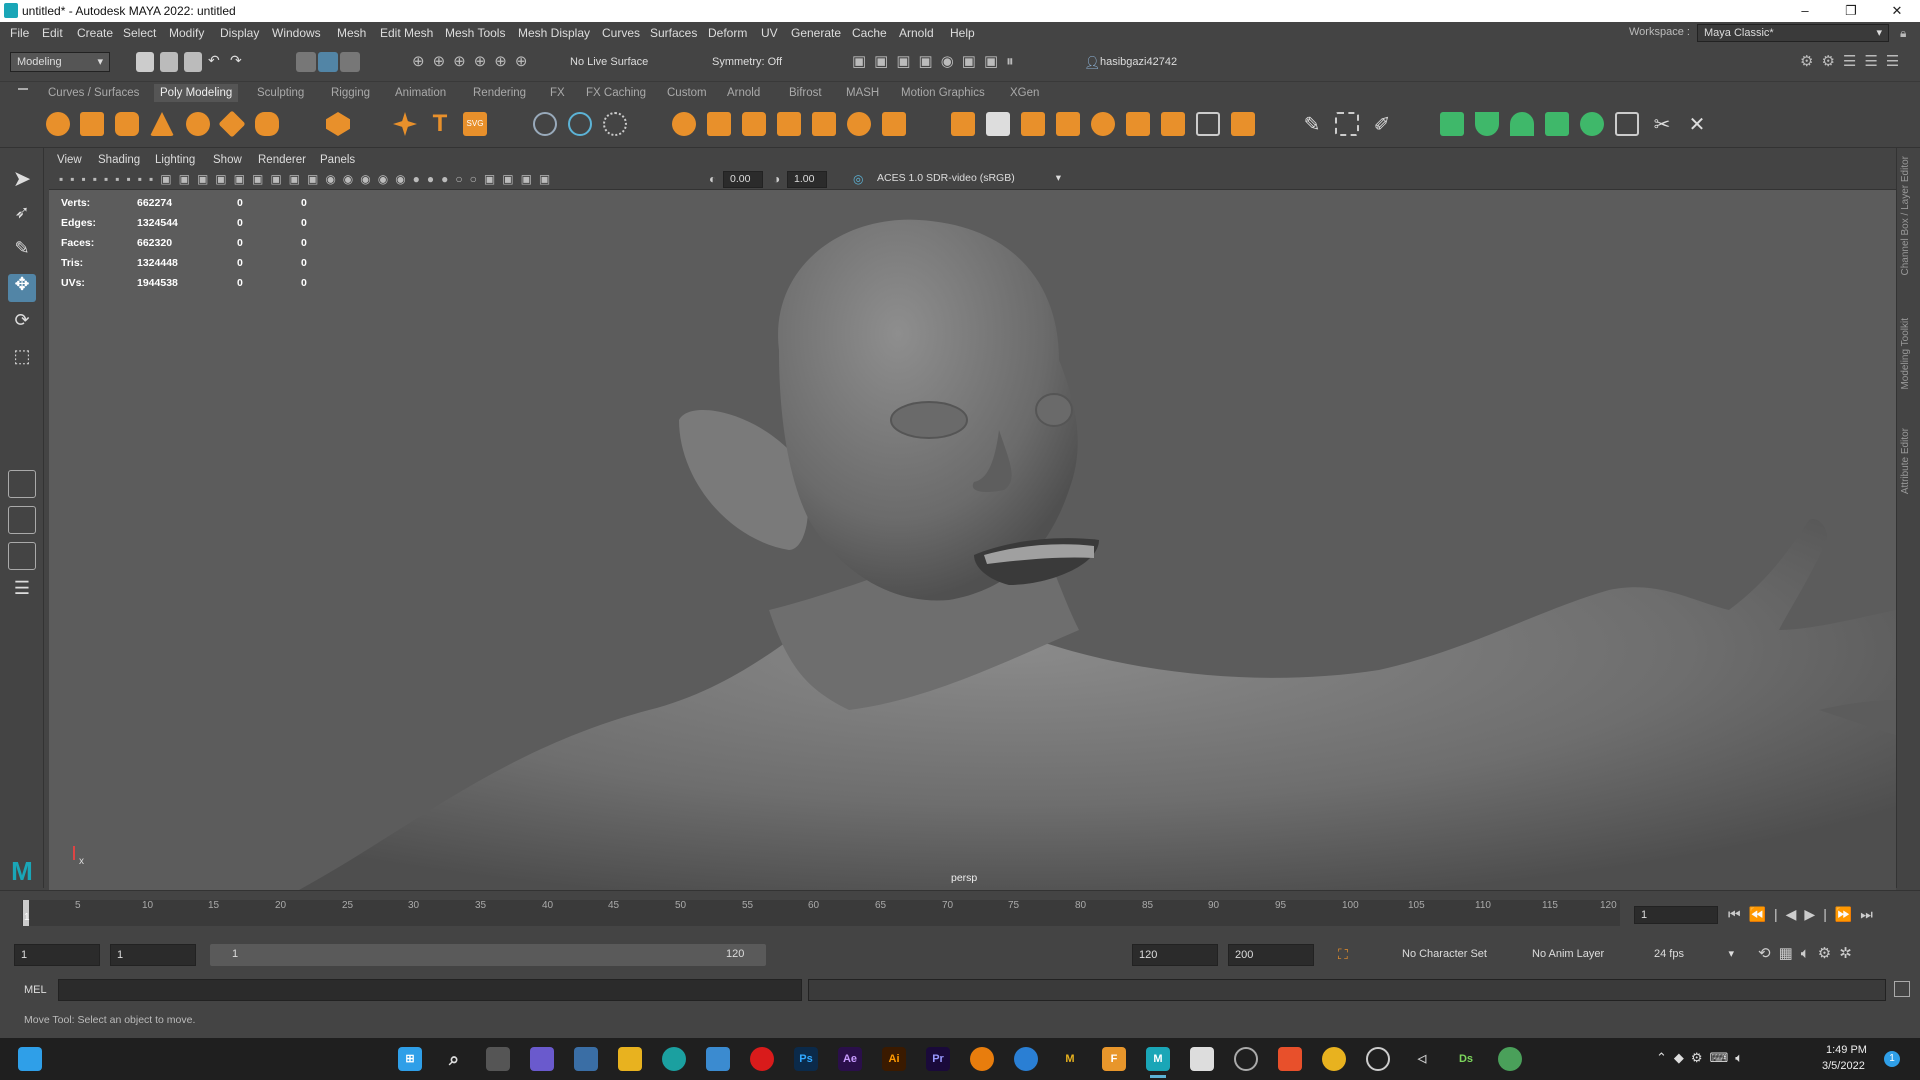 The height and width of the screenshot is (1080, 1920). What do you see at coordinates (743, 93) in the screenshot?
I see `tab-arnold: Arnold` at bounding box center [743, 93].